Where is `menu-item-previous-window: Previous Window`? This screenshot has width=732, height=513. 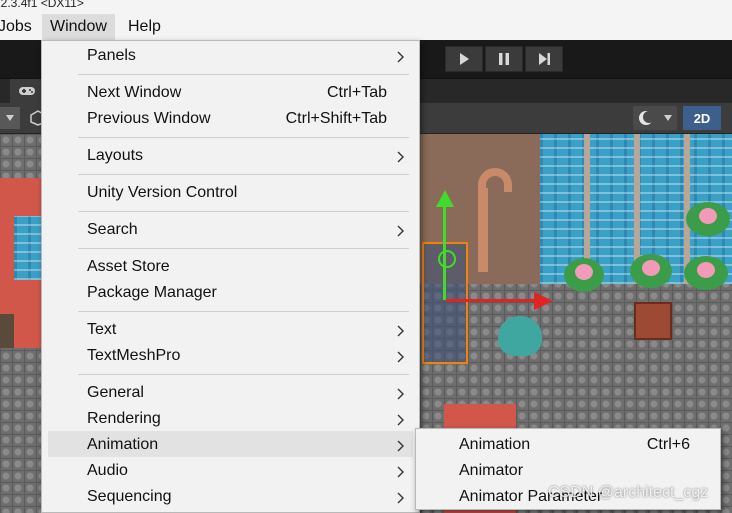
menu-item-previous-window: Previous Window is located at coordinates (149, 119).